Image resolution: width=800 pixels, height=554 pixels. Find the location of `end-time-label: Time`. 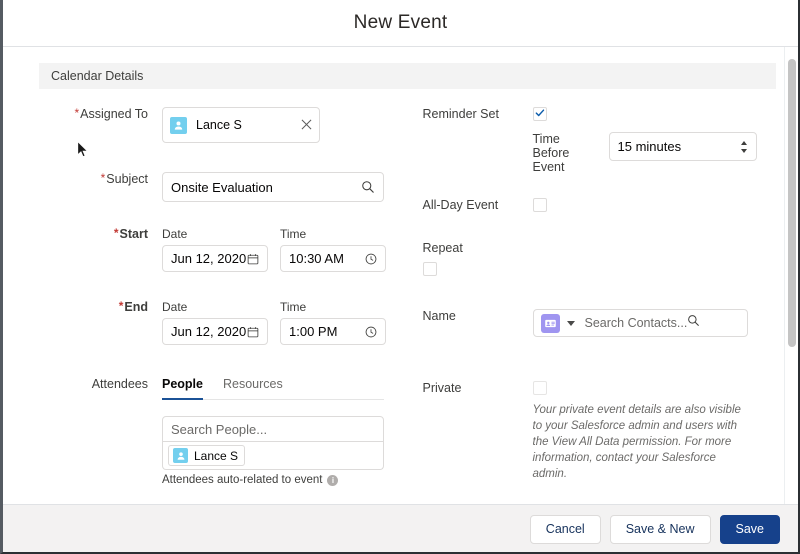

end-time-label: Time is located at coordinates (293, 307).